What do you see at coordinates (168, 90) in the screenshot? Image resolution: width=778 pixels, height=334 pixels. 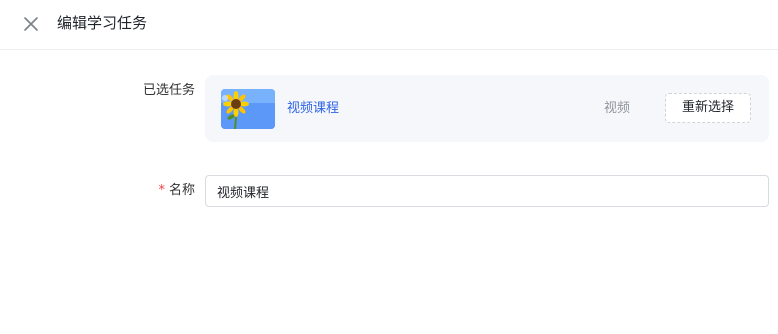 I see `selected-task-label: 已选任务` at bounding box center [168, 90].